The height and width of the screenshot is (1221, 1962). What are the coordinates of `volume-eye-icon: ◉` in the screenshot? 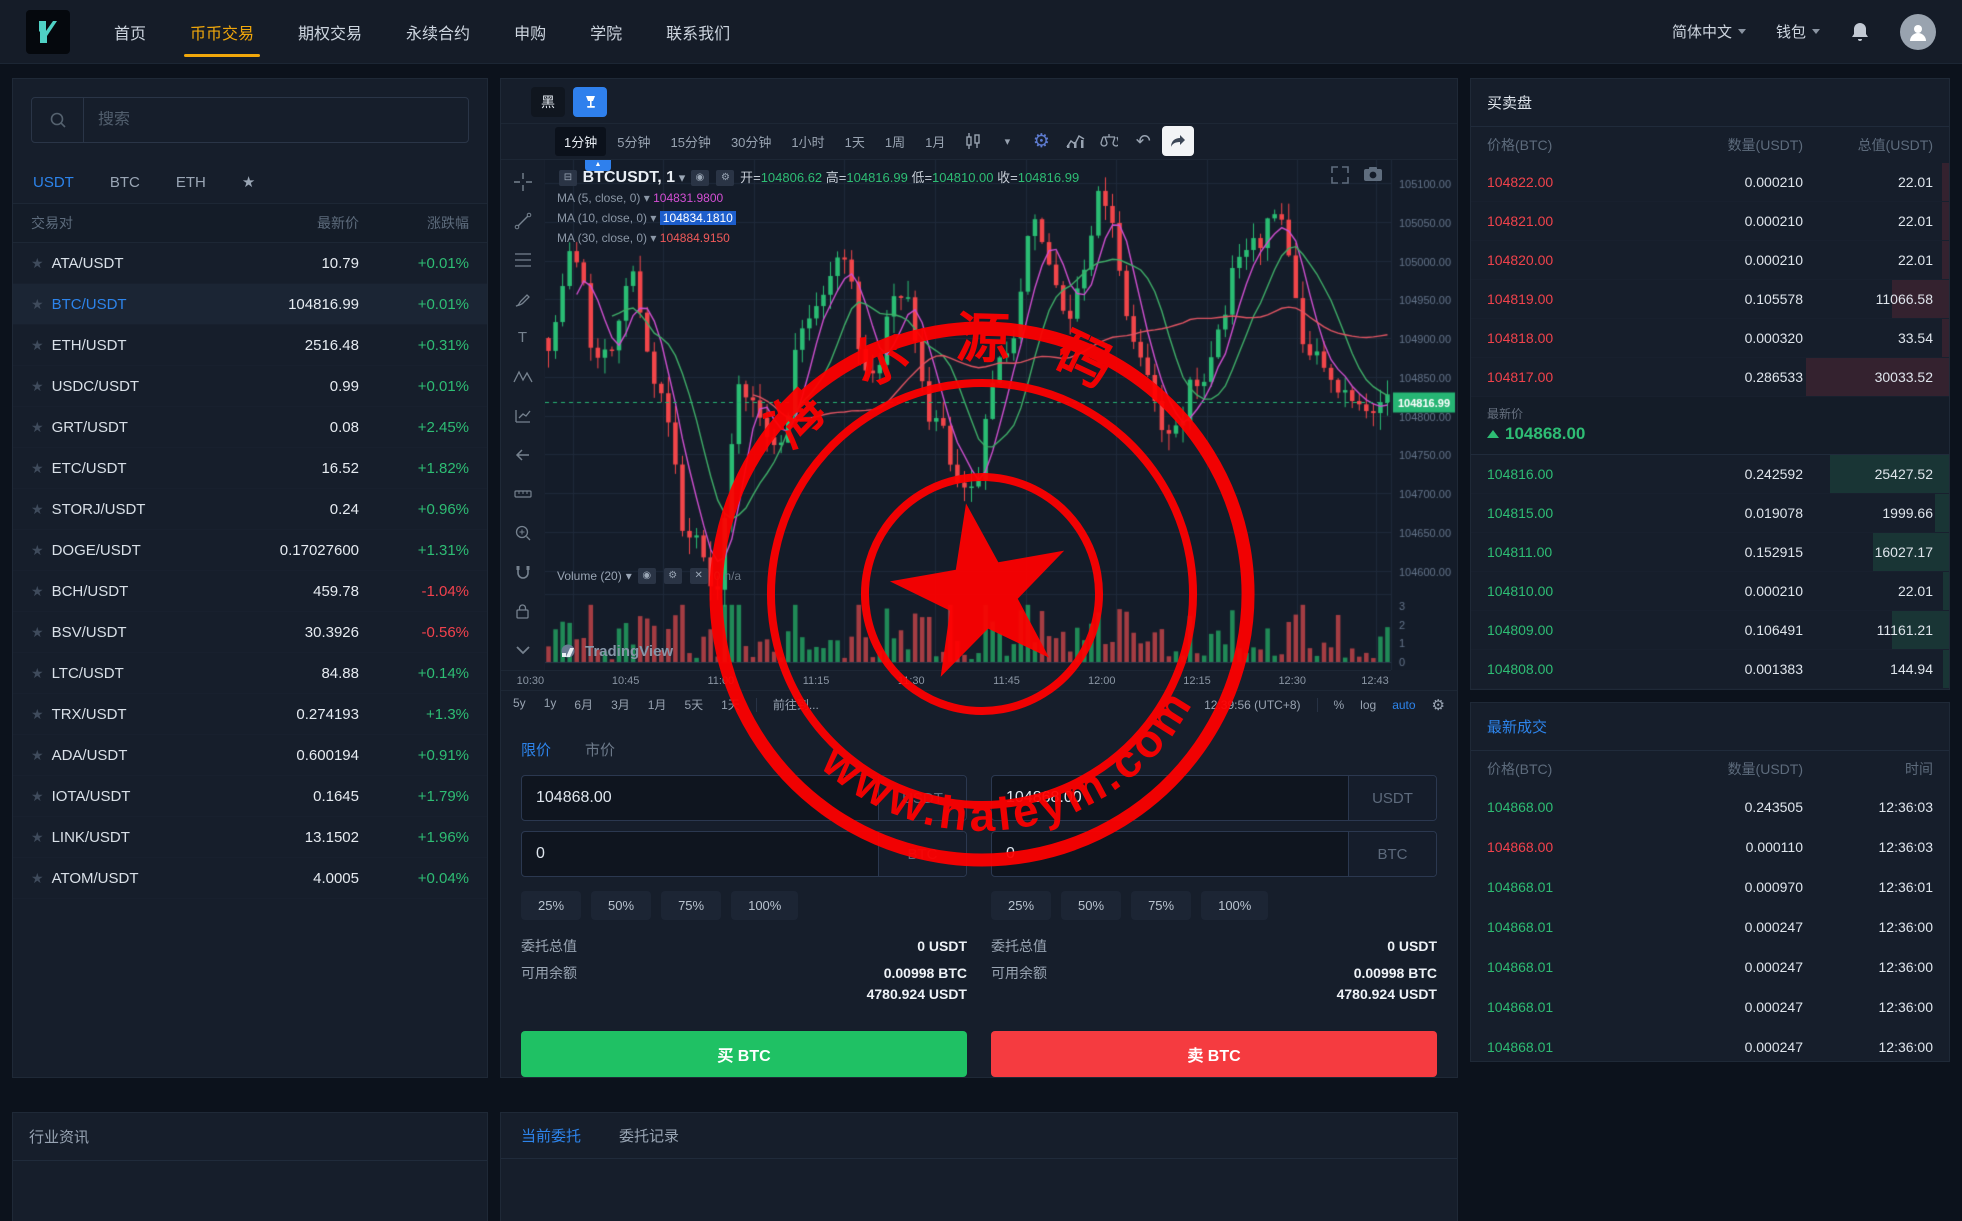 It's located at (646, 575).